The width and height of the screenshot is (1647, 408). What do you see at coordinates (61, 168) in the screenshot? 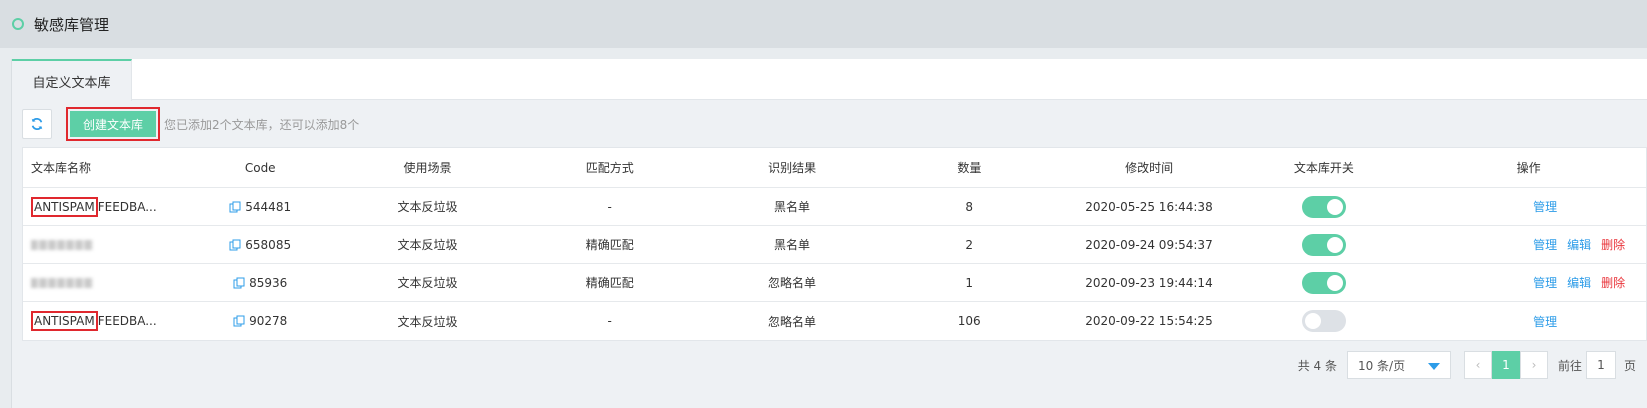
I see `column-header-name: 文本库名称` at bounding box center [61, 168].